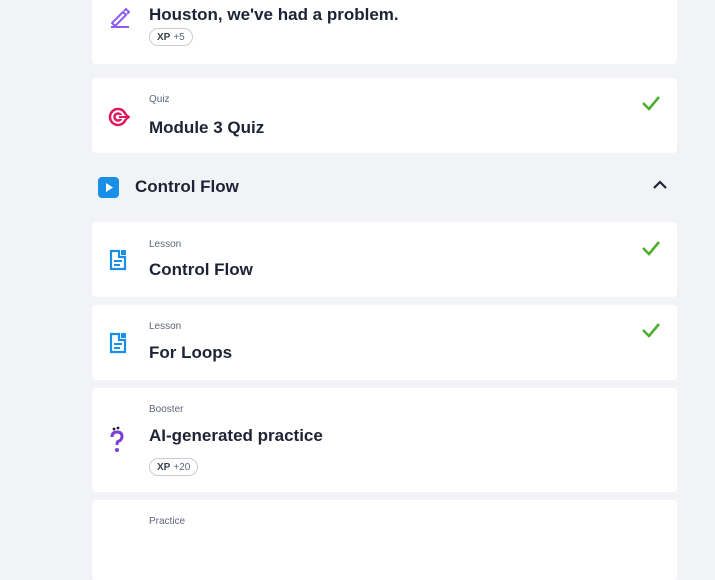 This screenshot has width=715, height=580. Describe the element at coordinates (207, 127) in the screenshot. I see `activity-title: Module 3 Quiz` at that location.